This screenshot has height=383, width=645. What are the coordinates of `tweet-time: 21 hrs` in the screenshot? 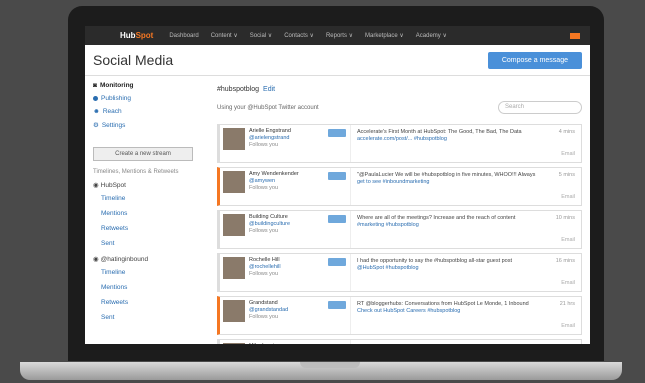 It's located at (567, 304).